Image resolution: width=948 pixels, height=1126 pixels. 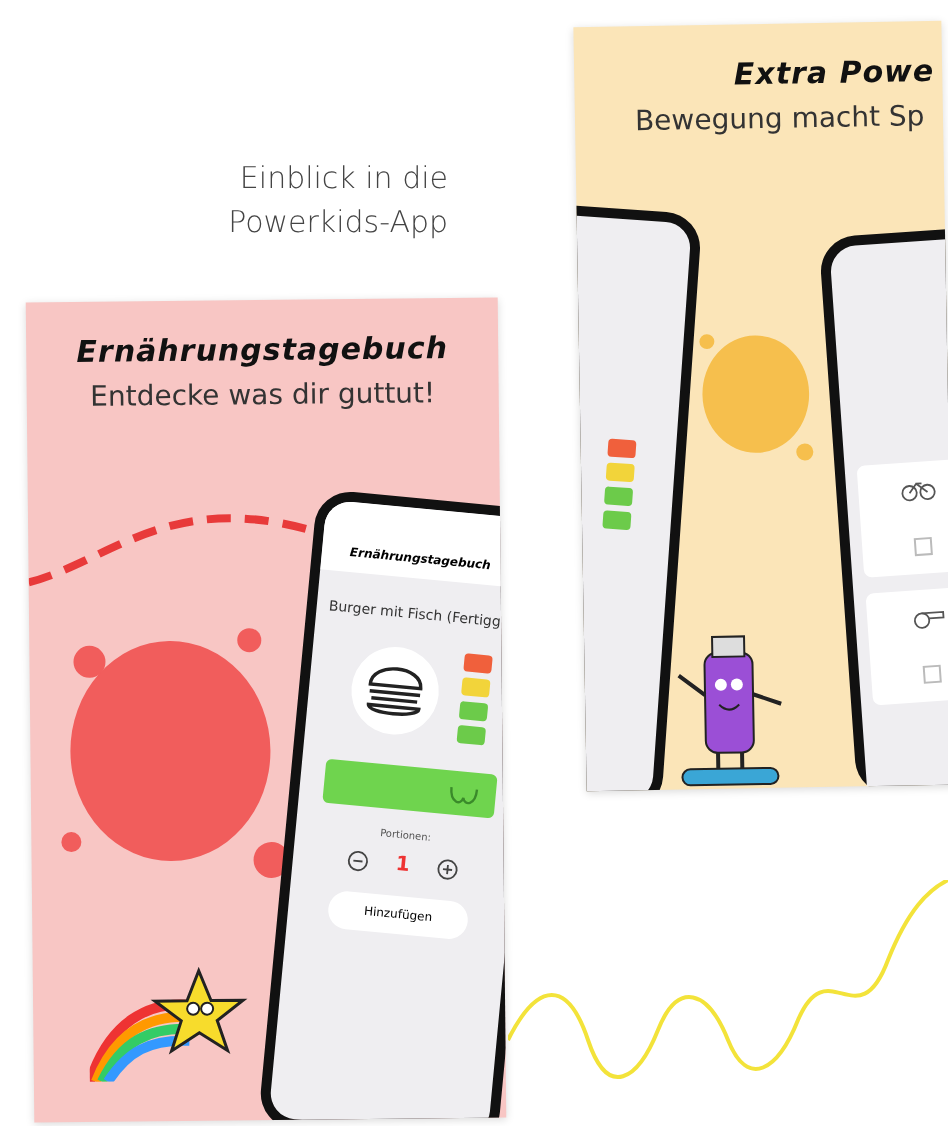 I want to click on section-heading: Einblick in die Powerkids-App, so click(x=337, y=201).